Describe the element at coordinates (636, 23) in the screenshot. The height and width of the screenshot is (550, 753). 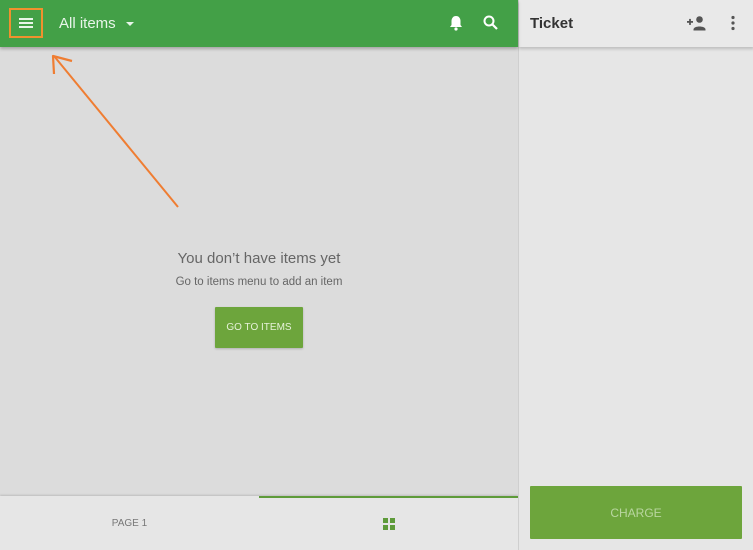
I see `ticket-header: Ticket` at that location.